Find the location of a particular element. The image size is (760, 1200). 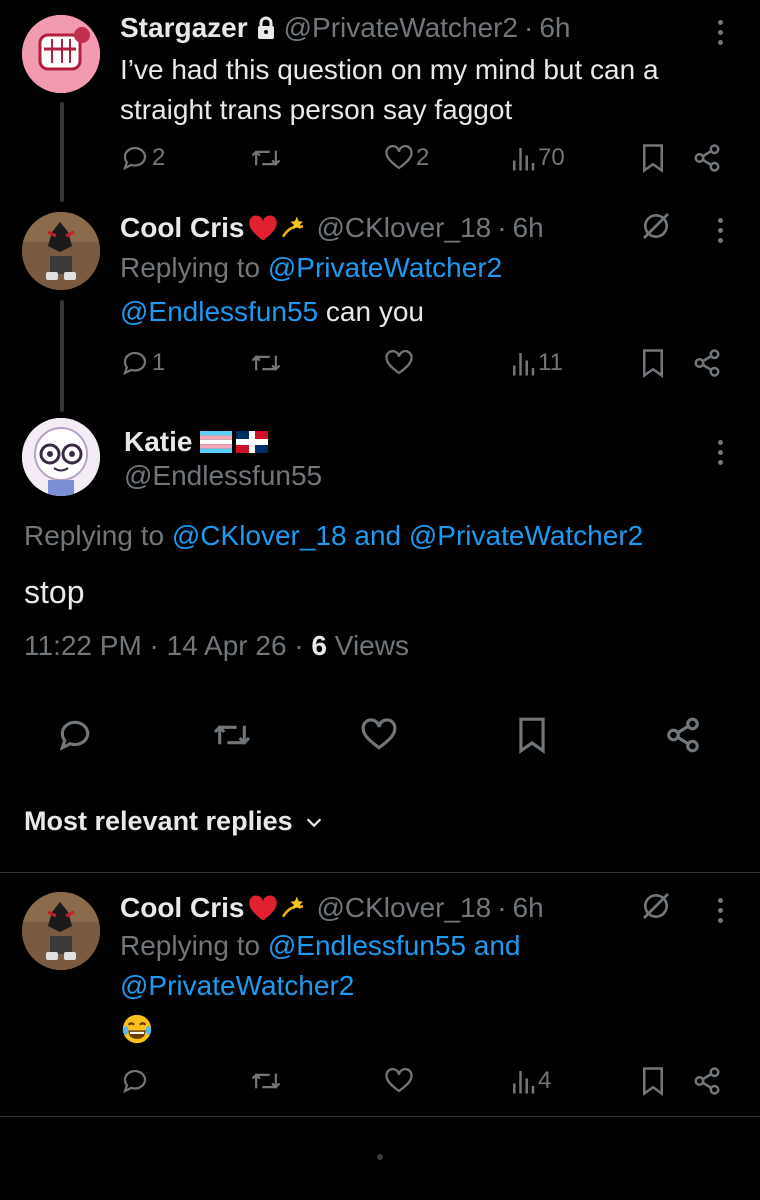

tweet2-text: @Endlessfun55 can you is located at coordinates (272, 312).